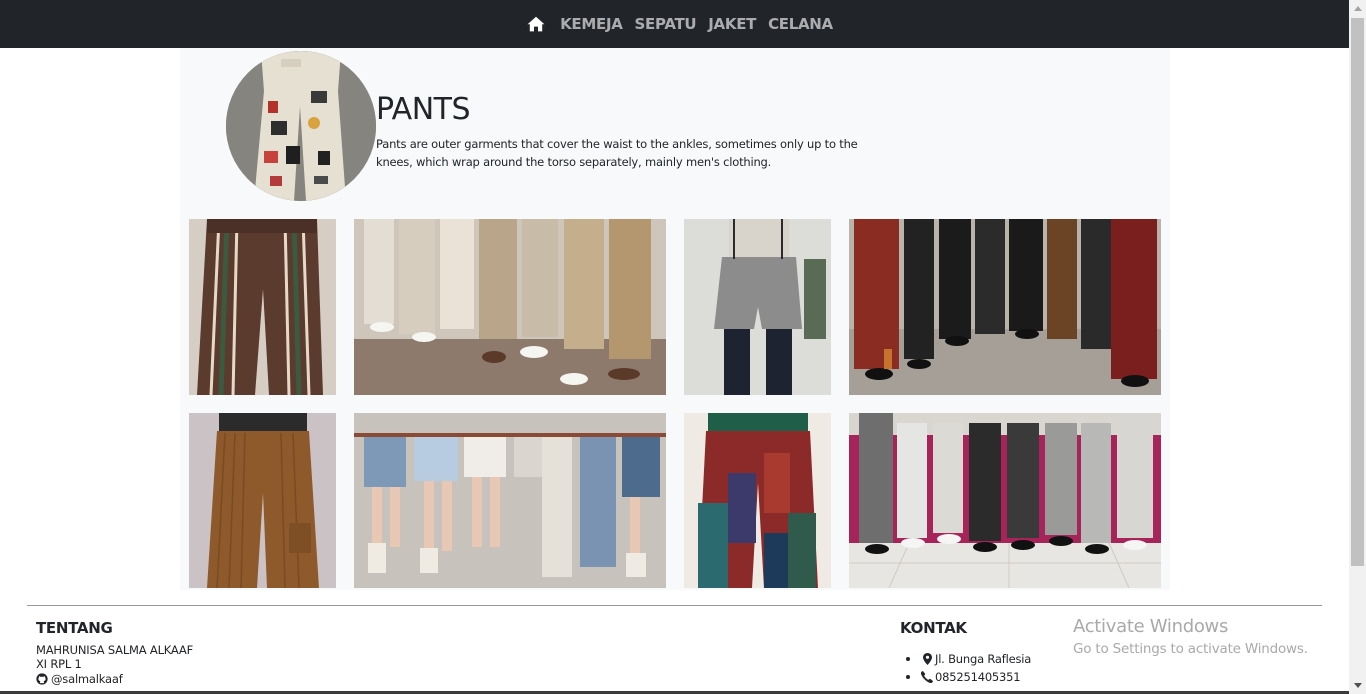  Describe the element at coordinates (423, 109) in the screenshot. I see `page-title: PANTS` at that location.